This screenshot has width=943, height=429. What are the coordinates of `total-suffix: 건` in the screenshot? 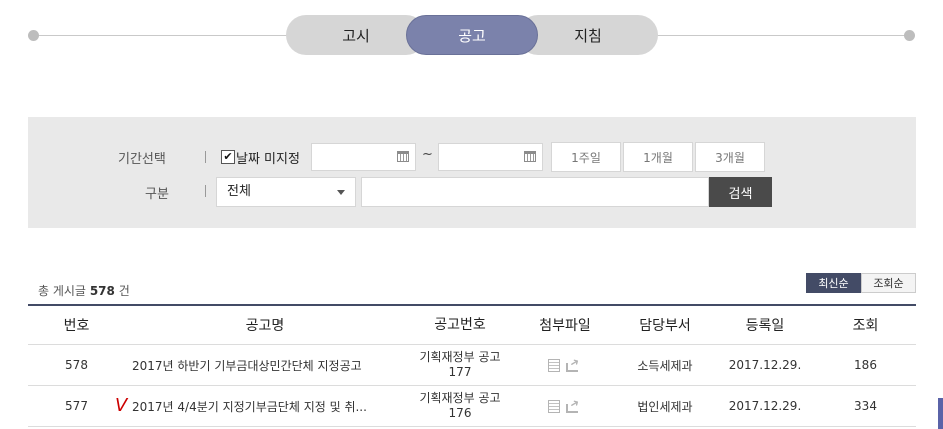 It's located at (124, 291).